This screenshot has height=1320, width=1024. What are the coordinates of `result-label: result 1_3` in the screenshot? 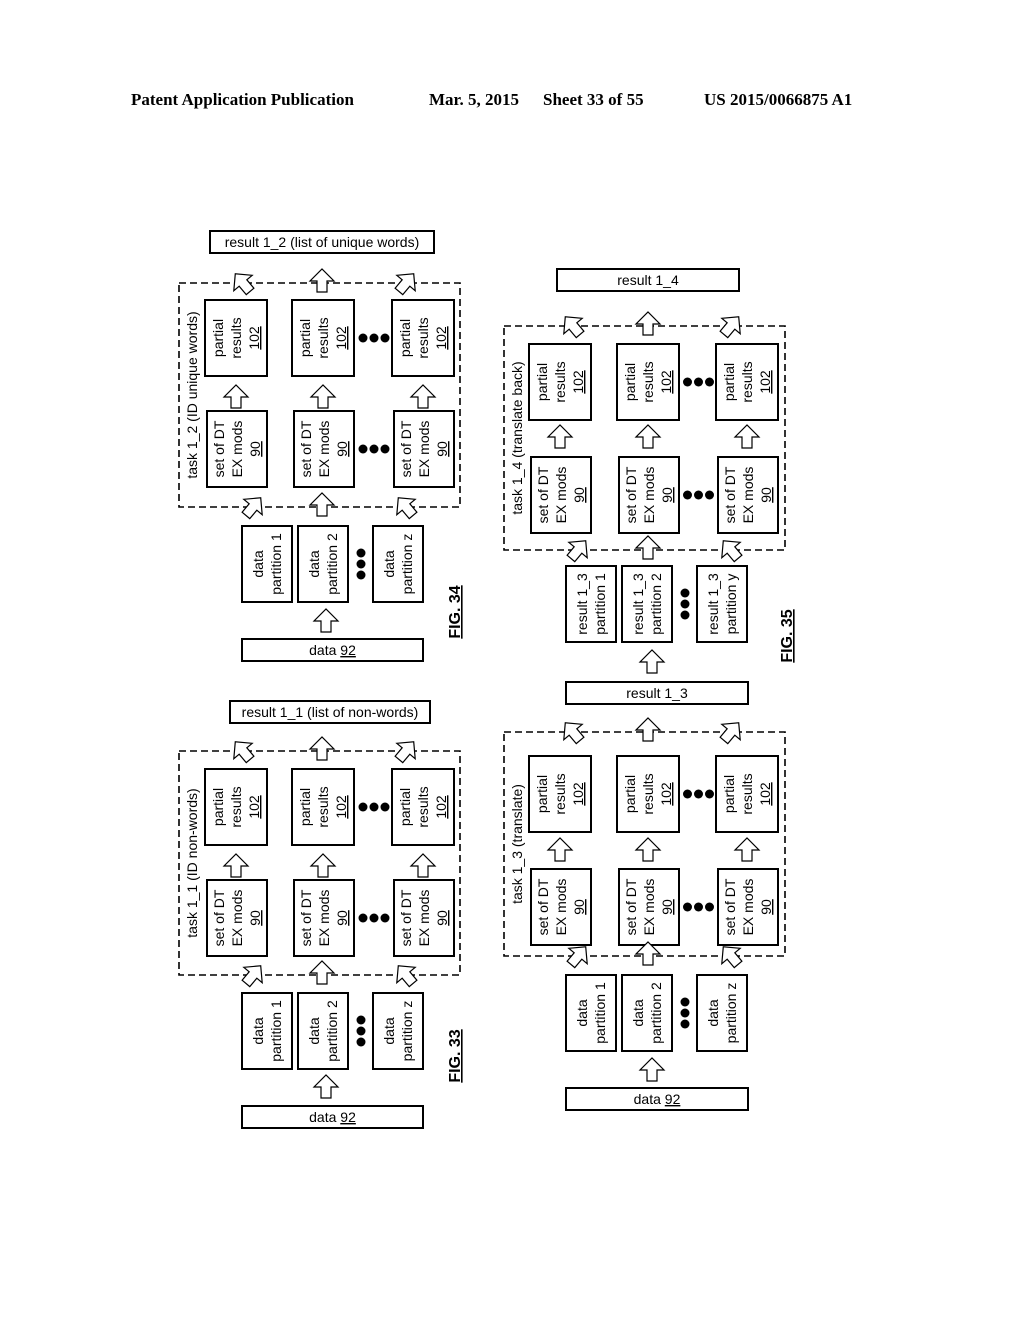 It's located at (657, 693).